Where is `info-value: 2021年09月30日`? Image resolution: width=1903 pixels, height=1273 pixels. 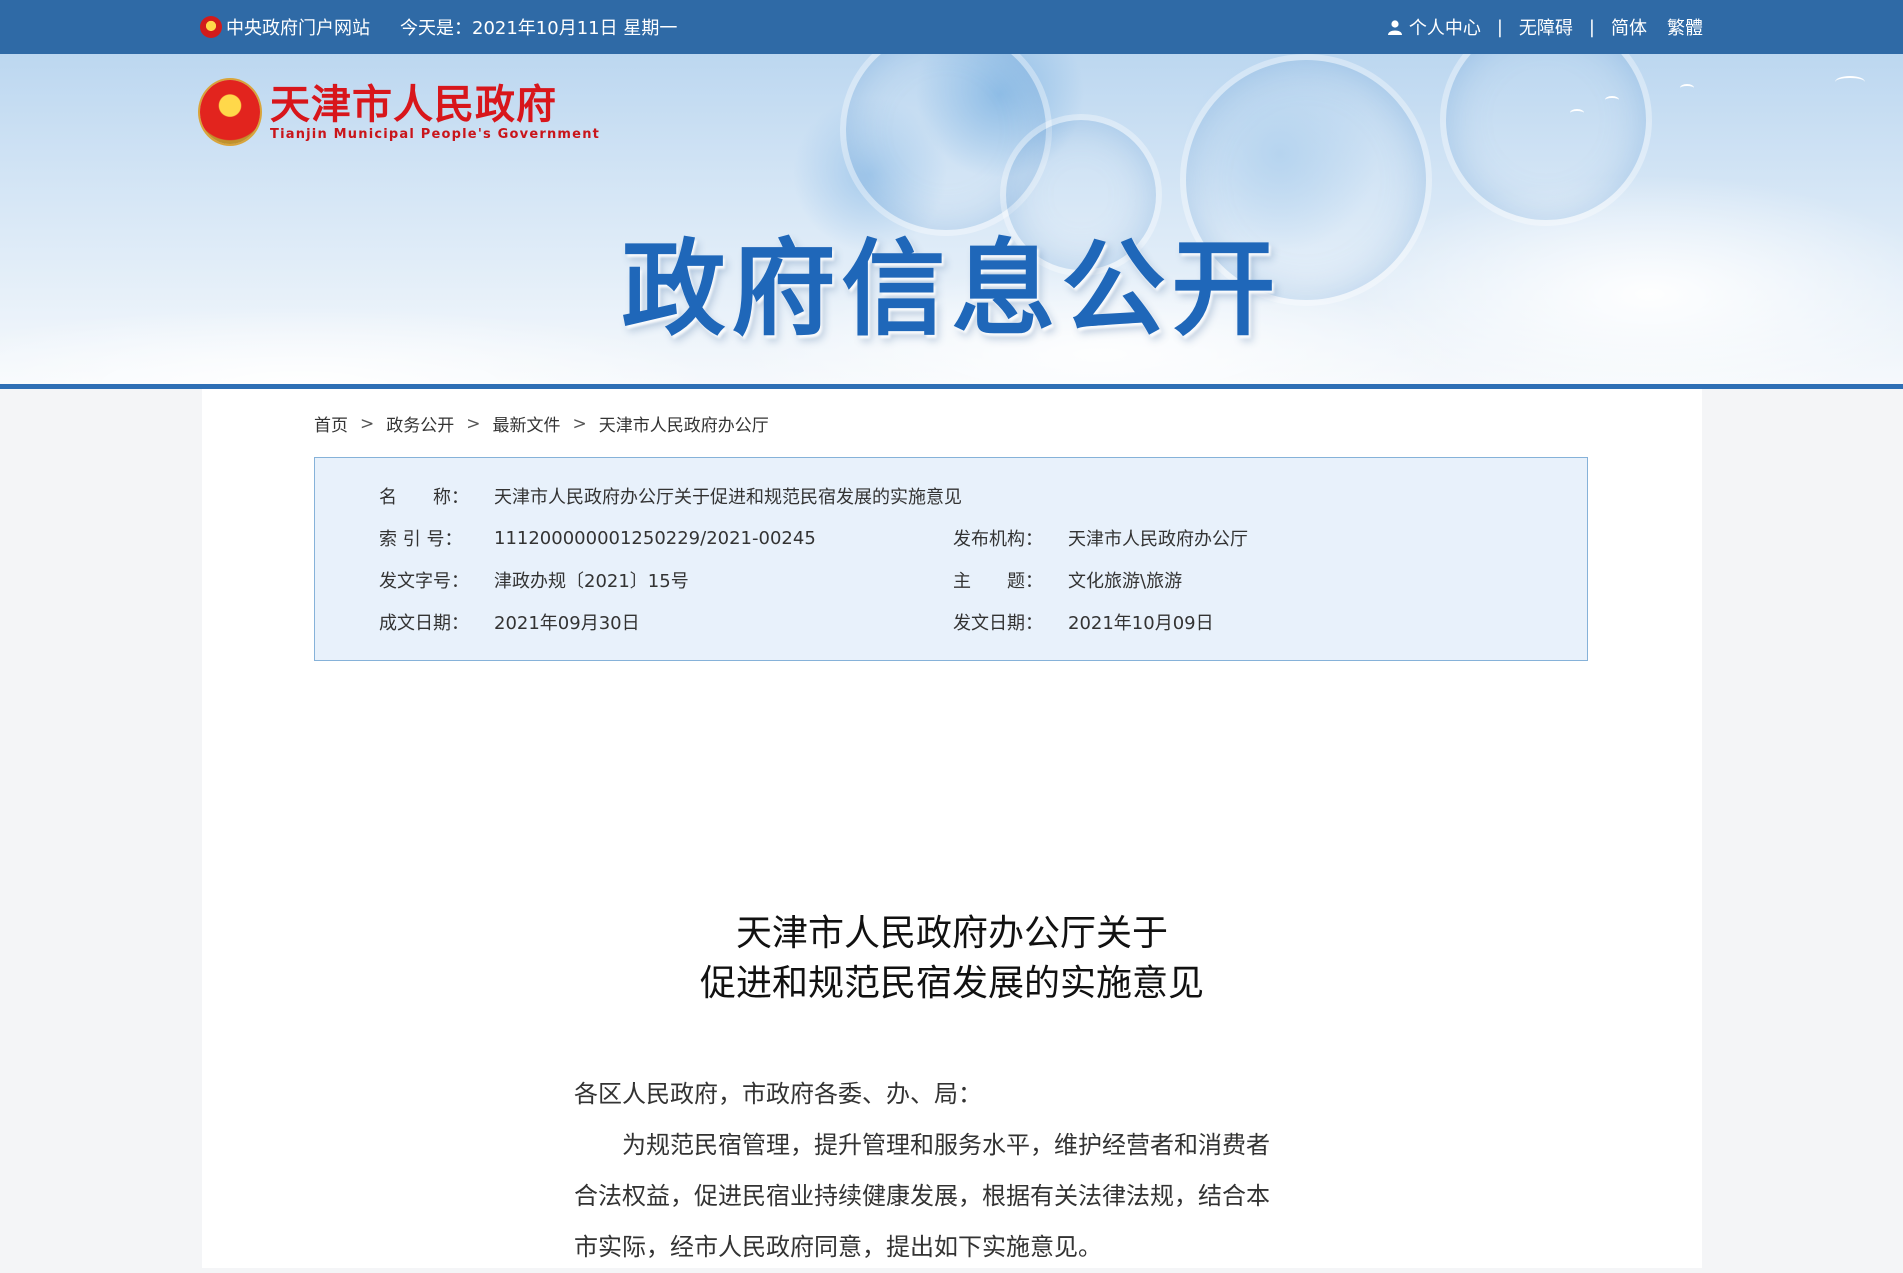
info-value: 2021年09月30日 is located at coordinates (567, 623).